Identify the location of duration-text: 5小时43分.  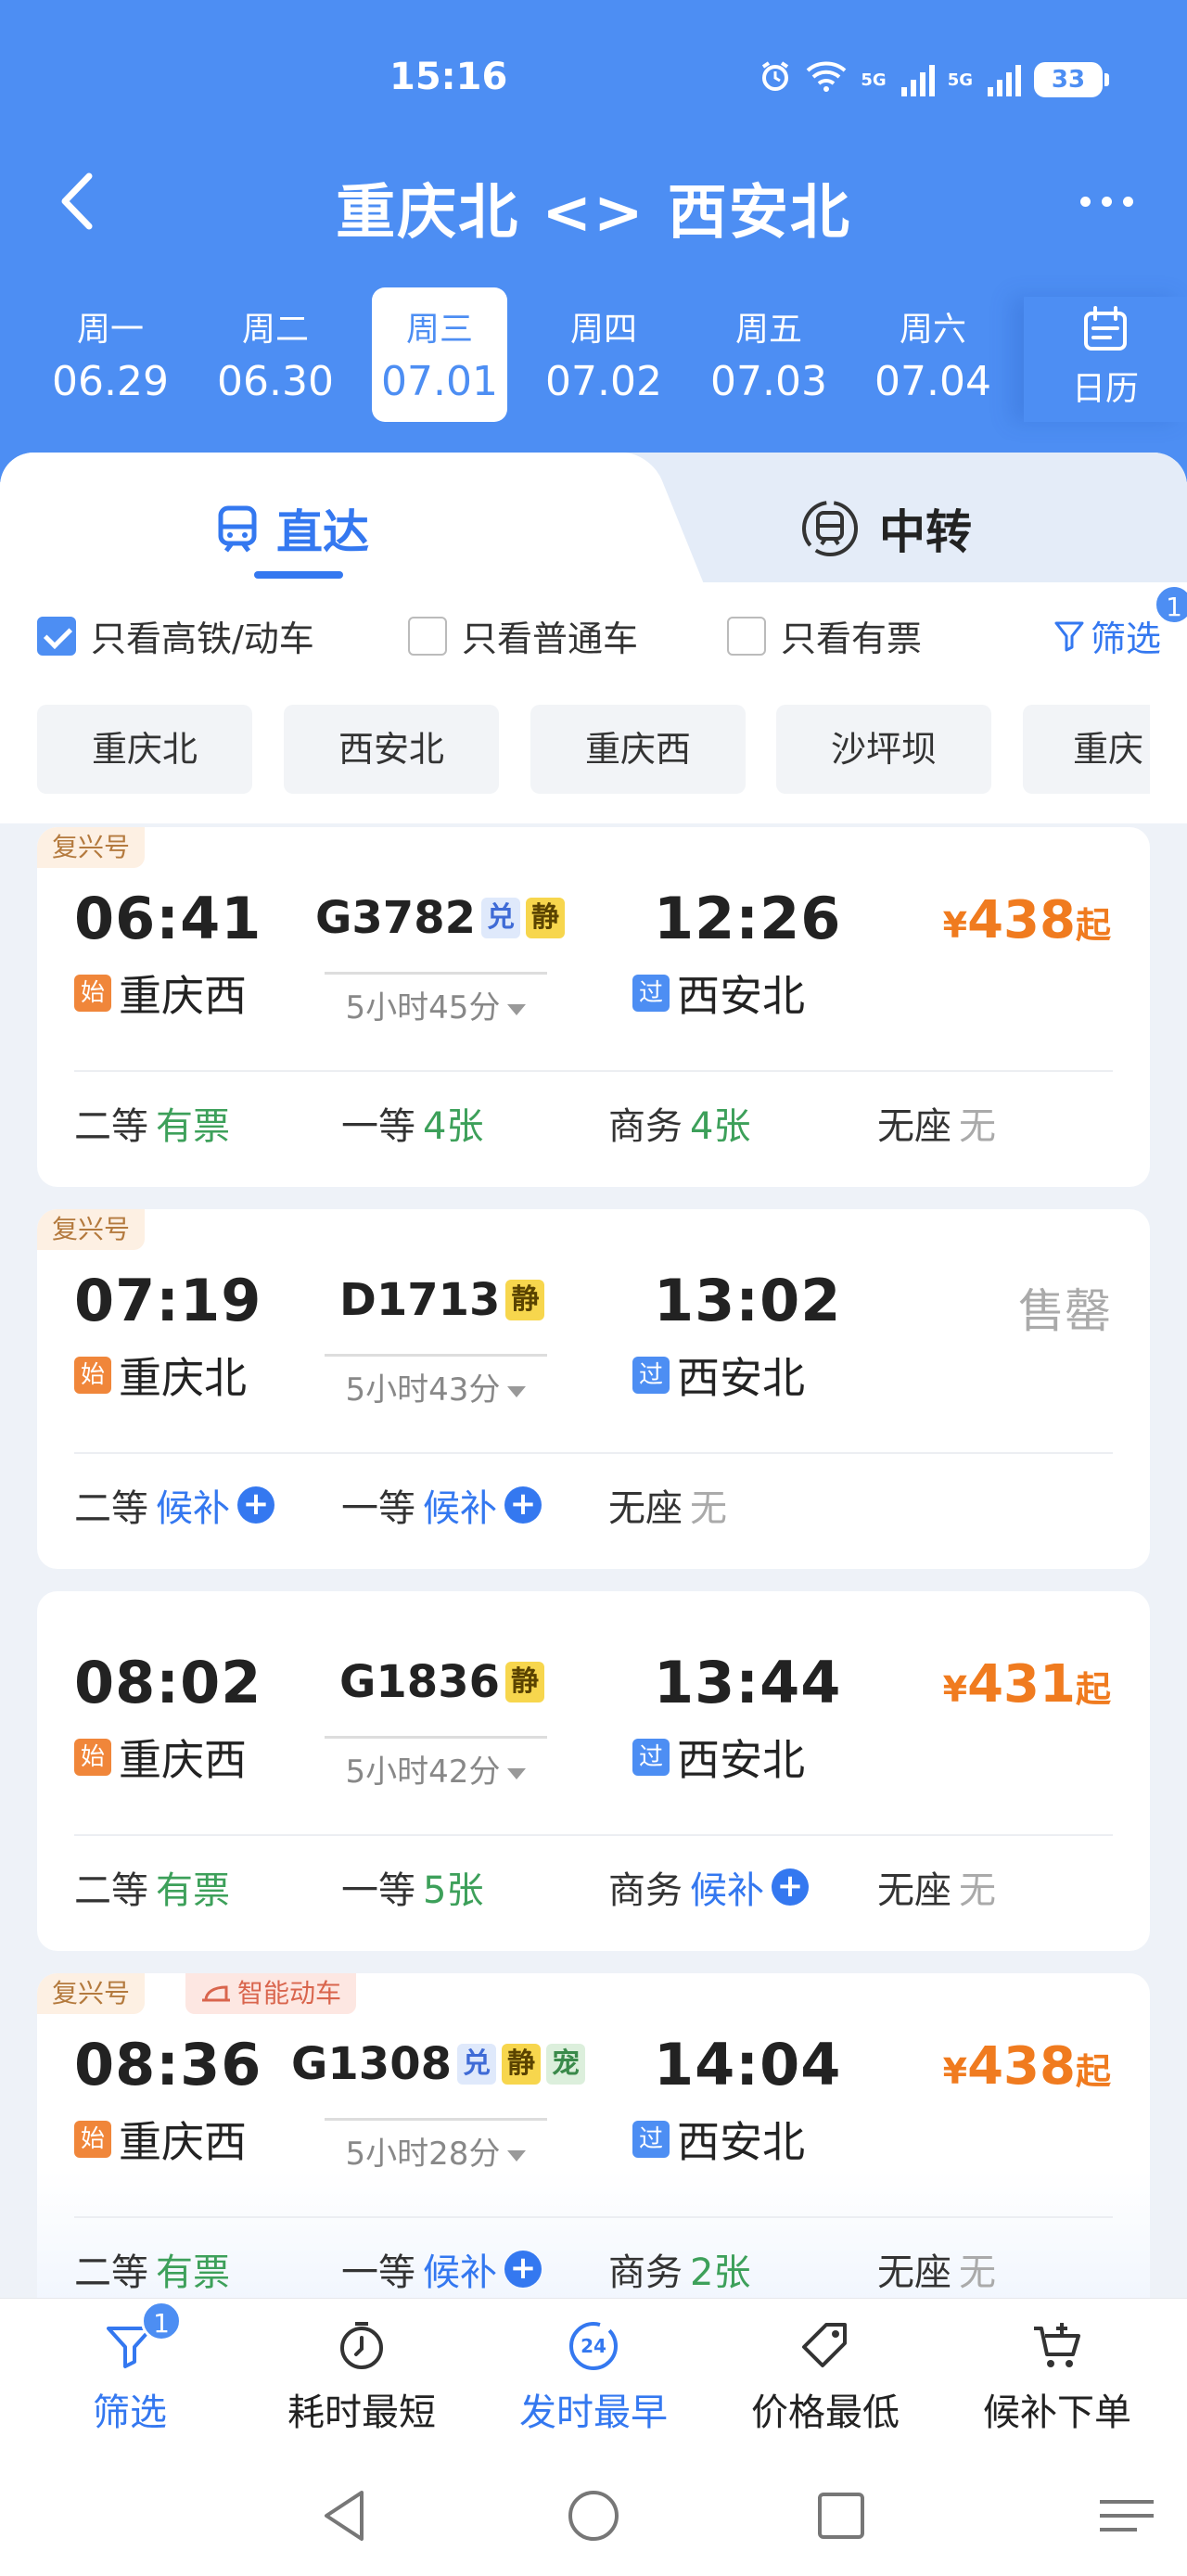
(423, 1390).